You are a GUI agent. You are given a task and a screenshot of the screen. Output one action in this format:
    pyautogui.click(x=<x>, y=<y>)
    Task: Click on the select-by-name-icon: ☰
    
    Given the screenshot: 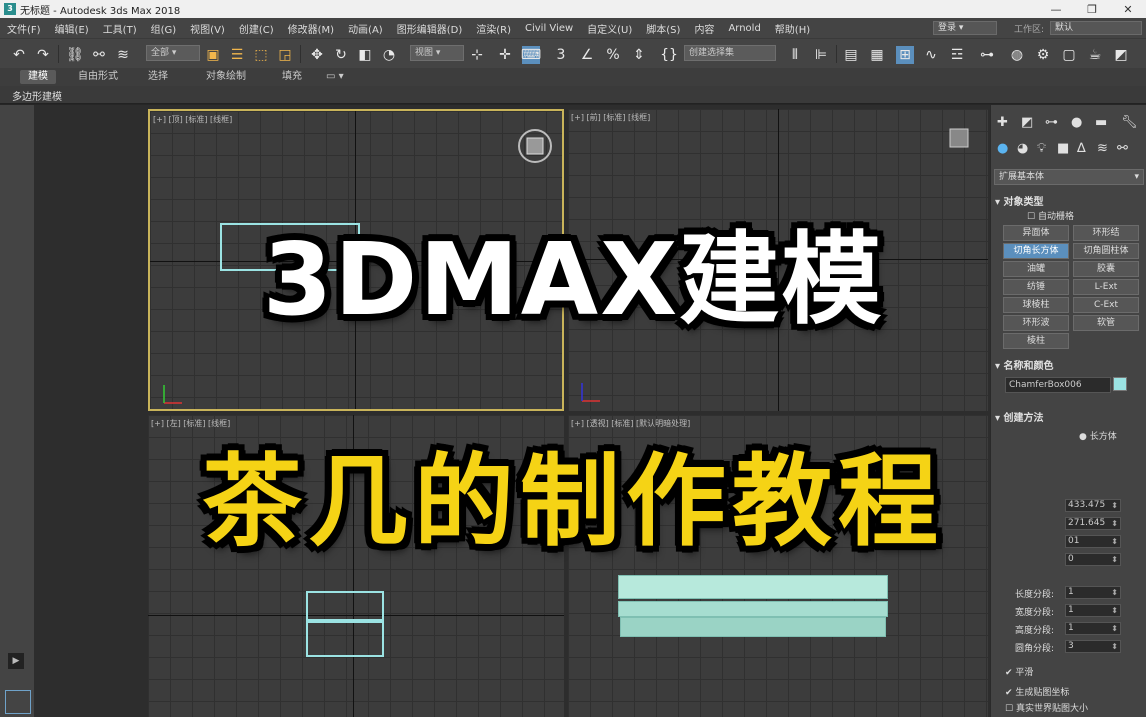 What is the action you would take?
    pyautogui.click(x=237, y=55)
    